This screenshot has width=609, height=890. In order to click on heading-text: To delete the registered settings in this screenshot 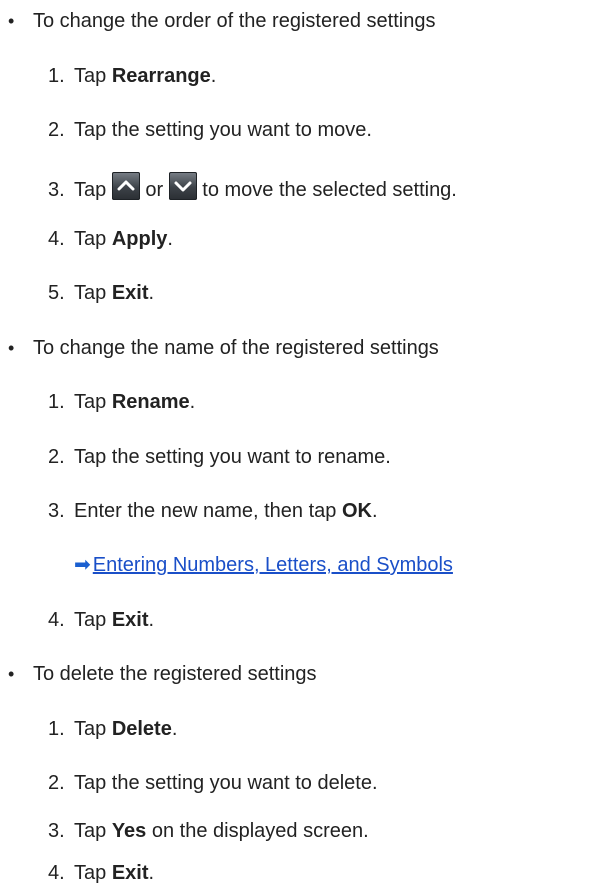, I will do `click(175, 674)`.